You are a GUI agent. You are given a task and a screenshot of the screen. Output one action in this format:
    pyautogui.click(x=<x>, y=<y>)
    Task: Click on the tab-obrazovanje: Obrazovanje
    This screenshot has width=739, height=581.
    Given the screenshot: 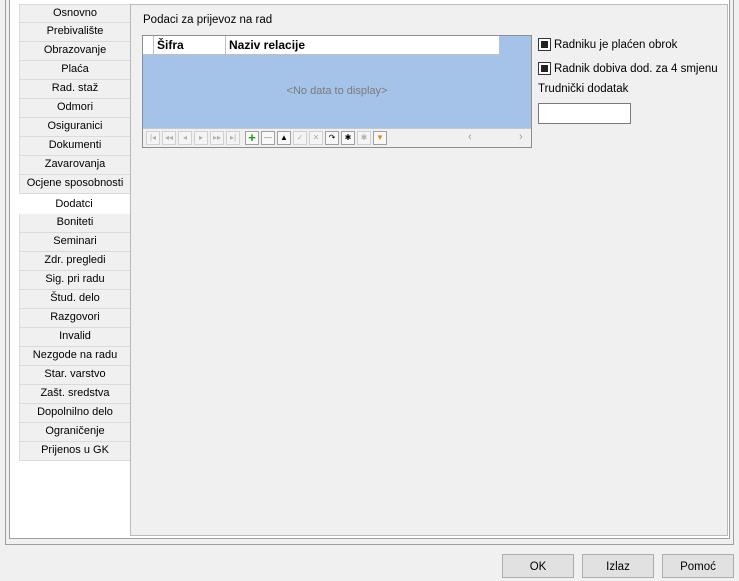 What is the action you would take?
    pyautogui.click(x=75, y=51)
    